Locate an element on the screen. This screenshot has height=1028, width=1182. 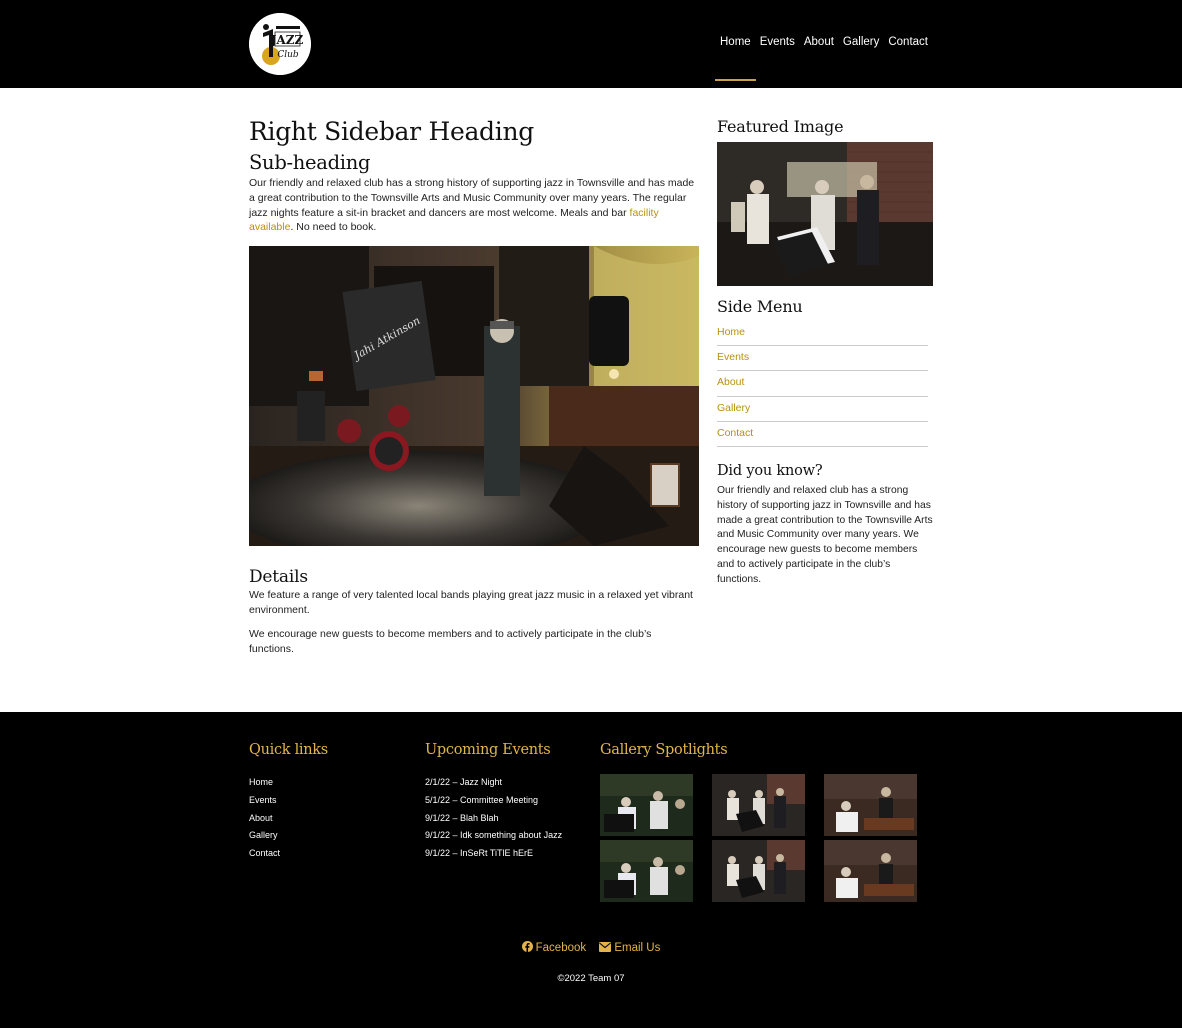
facebook-link: Facebook is located at coordinates (555, 947).